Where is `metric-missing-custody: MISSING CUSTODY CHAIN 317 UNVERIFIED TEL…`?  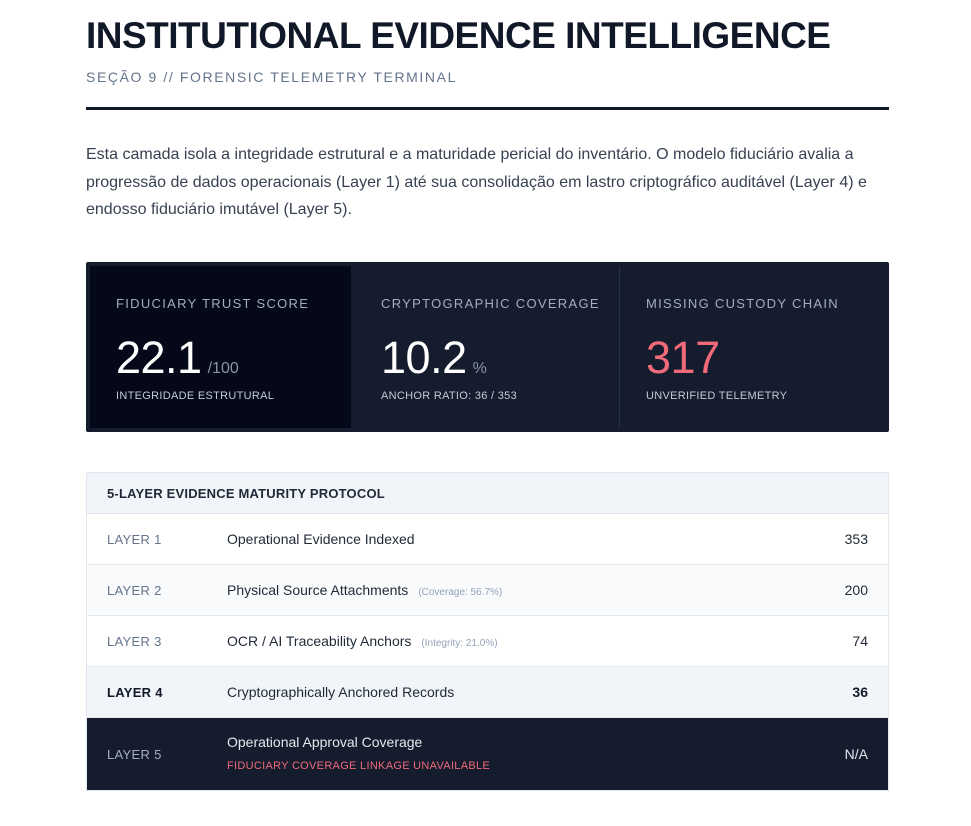 metric-missing-custody: MISSING CUSTODY CHAIN 317 UNVERIFIED TEL… is located at coordinates (752, 347).